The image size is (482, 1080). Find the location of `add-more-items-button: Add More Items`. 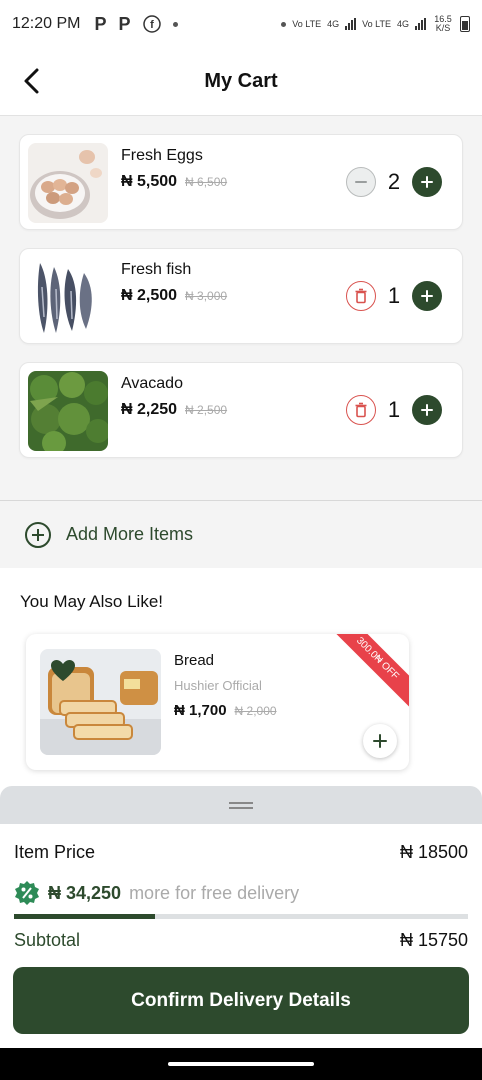

add-more-items-button: Add More Items is located at coordinates (241, 534).